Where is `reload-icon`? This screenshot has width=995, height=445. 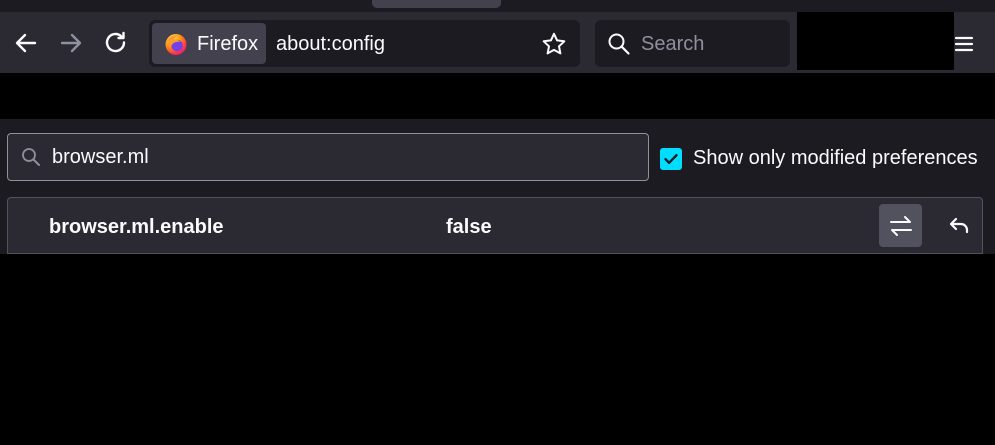 reload-icon is located at coordinates (115, 42).